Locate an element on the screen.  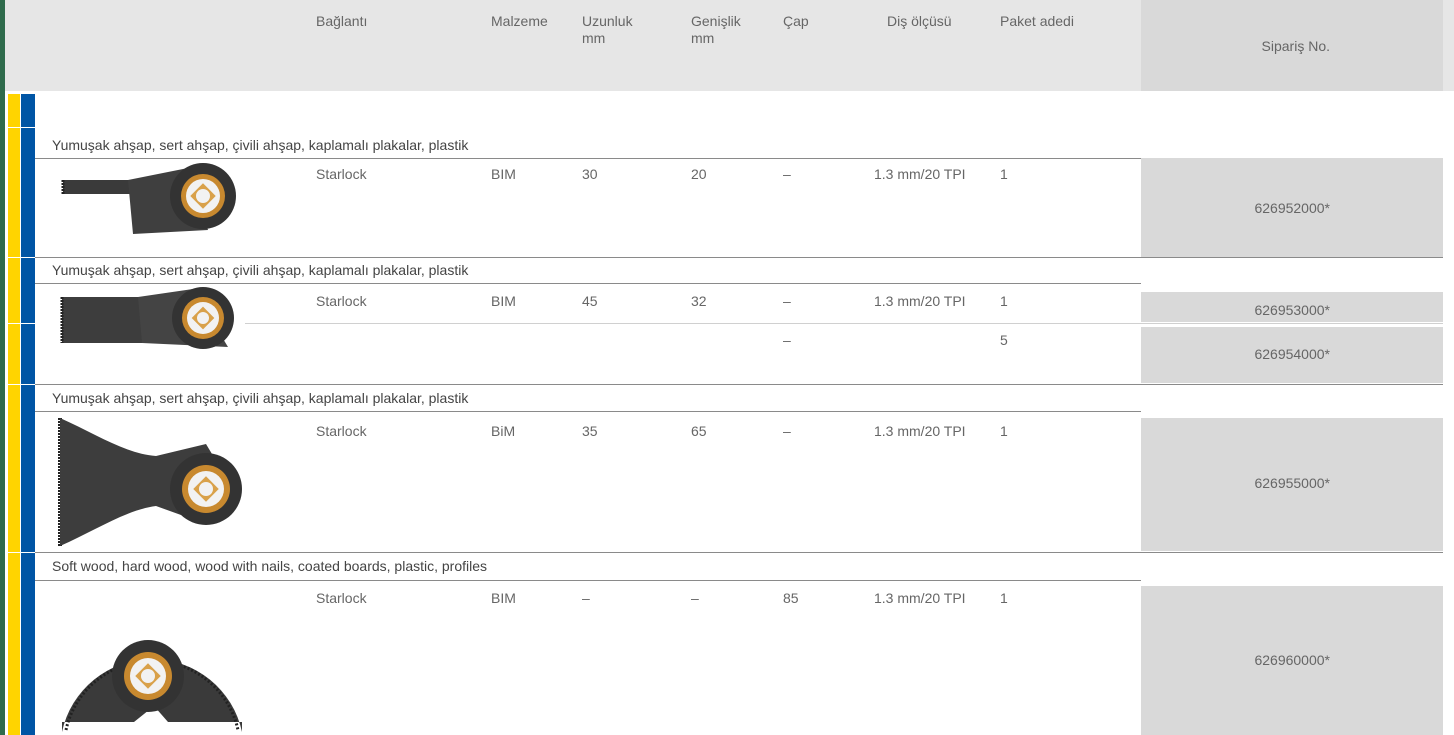
header-pack-qty: Paket adedi is located at coordinates (1037, 21).